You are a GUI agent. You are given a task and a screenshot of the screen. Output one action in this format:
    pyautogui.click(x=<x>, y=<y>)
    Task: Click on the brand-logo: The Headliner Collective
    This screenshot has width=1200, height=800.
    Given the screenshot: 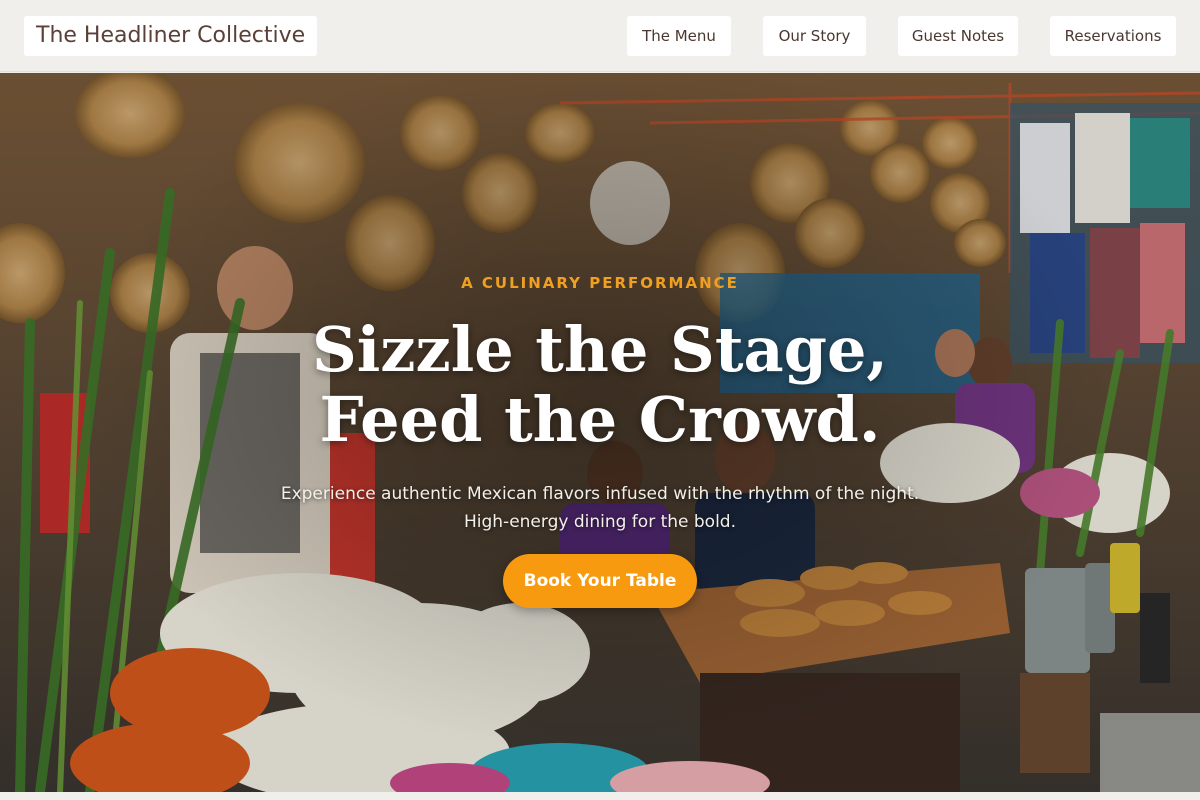 What is the action you would take?
    pyautogui.click(x=171, y=36)
    